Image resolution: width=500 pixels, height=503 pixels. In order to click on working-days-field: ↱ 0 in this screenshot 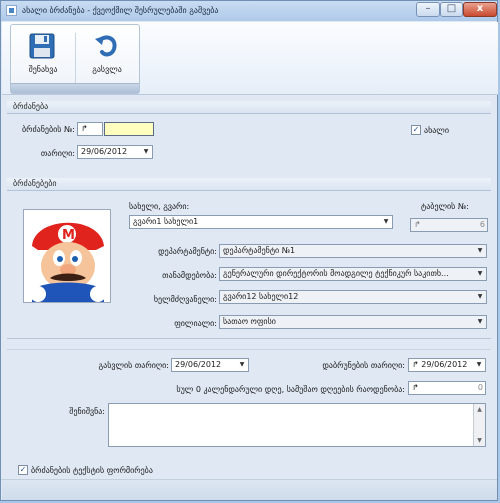, I will do `click(447, 388)`.